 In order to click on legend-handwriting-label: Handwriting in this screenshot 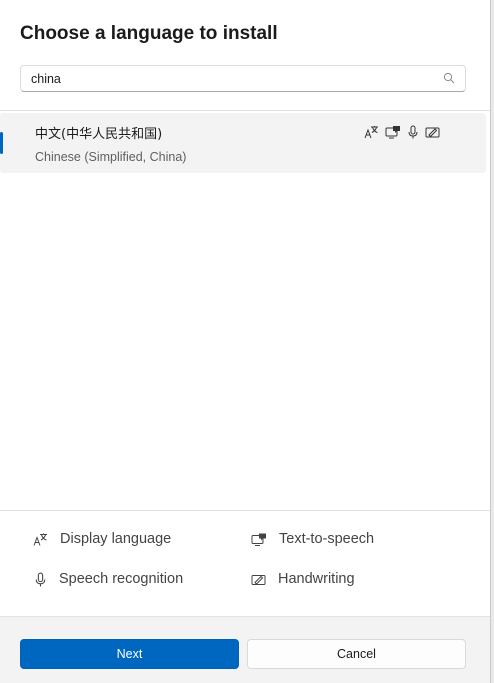, I will do `click(316, 579)`.